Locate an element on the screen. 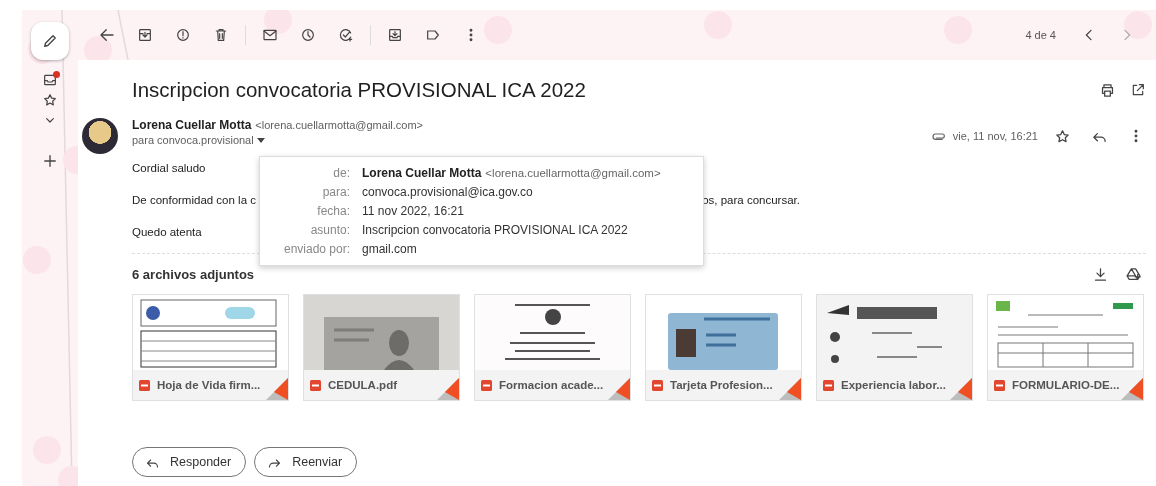 The height and width of the screenshot is (486, 1156). attachments-title: 6 archivos adjuntos is located at coordinates (194, 274).